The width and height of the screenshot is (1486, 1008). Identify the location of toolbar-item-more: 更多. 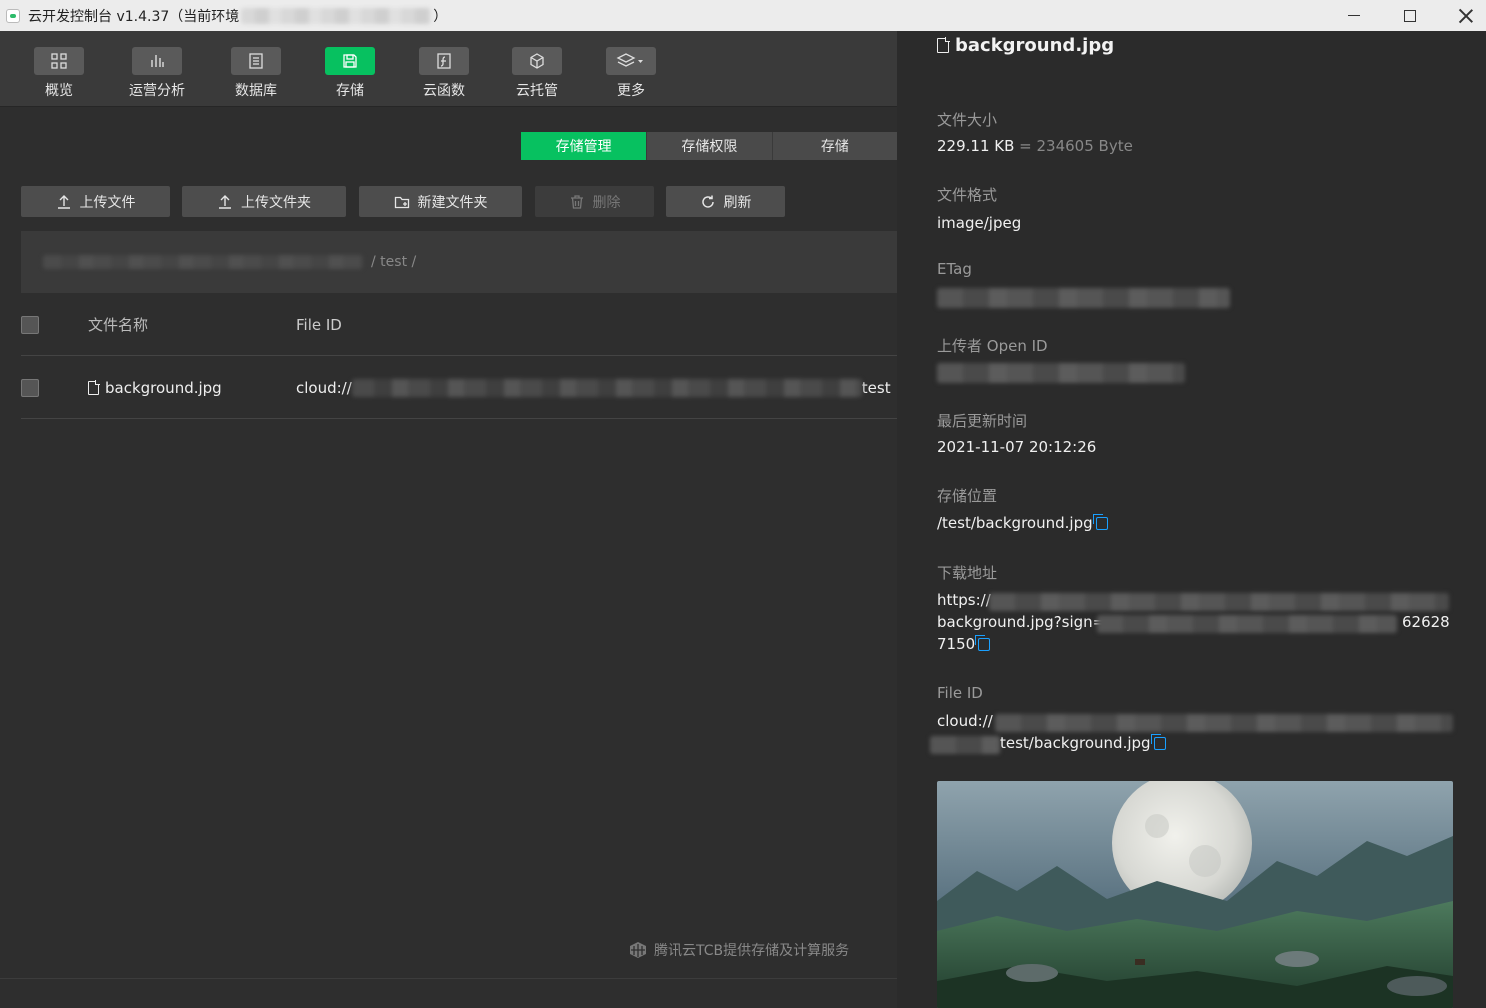
(631, 73).